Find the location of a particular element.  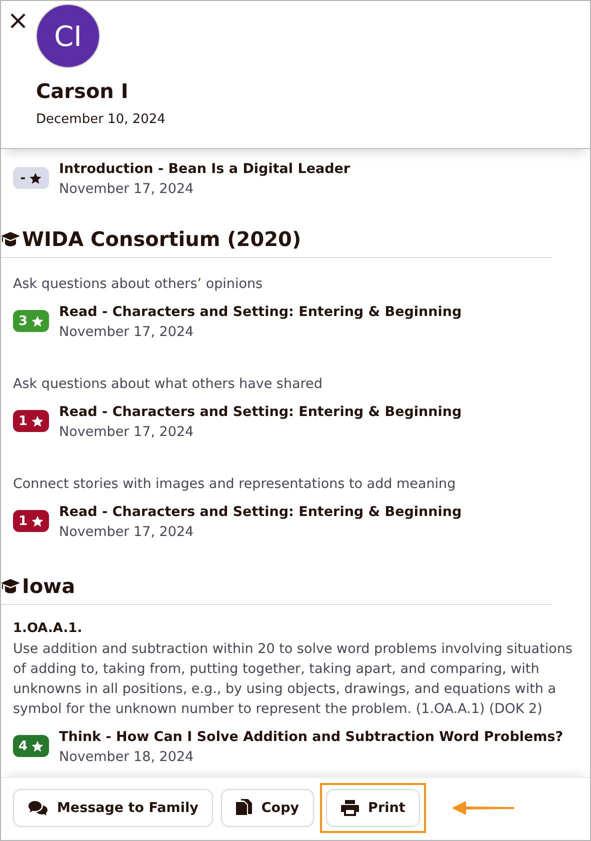

student-name: Carson I is located at coordinates (83, 91).